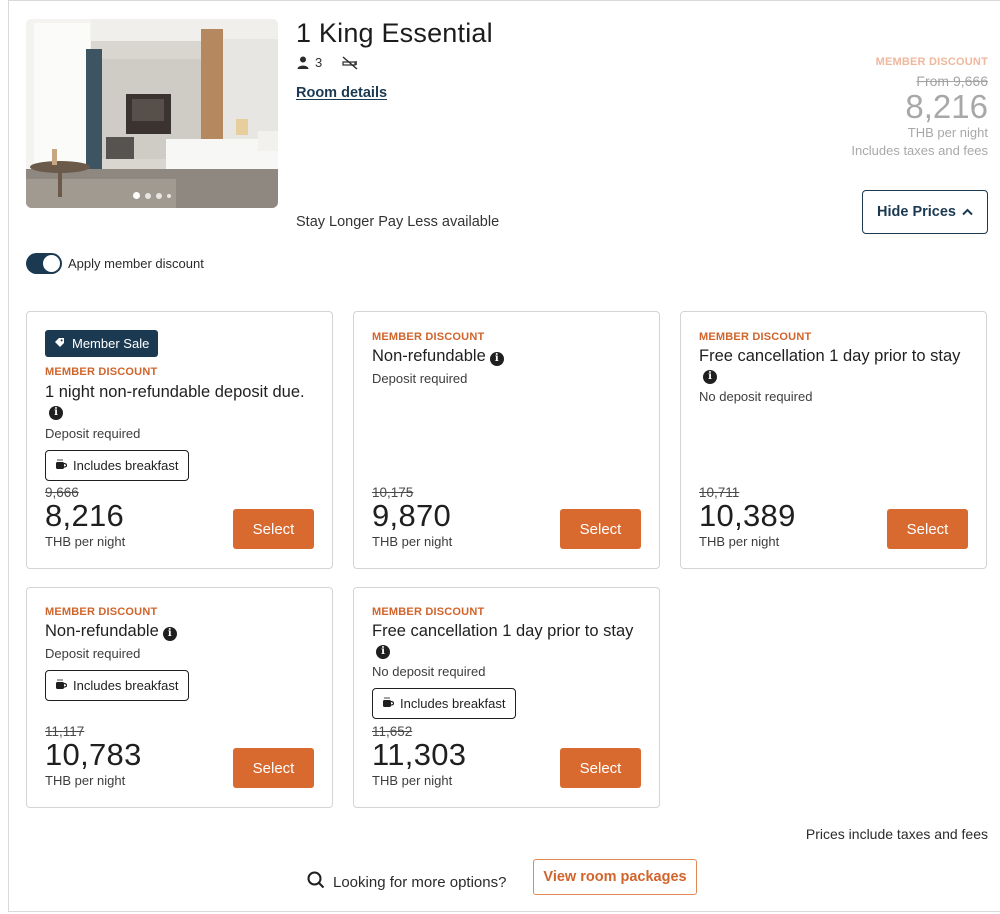 The image size is (1000, 914). What do you see at coordinates (350, 62) in the screenshot?
I see `no-smoking-icon` at bounding box center [350, 62].